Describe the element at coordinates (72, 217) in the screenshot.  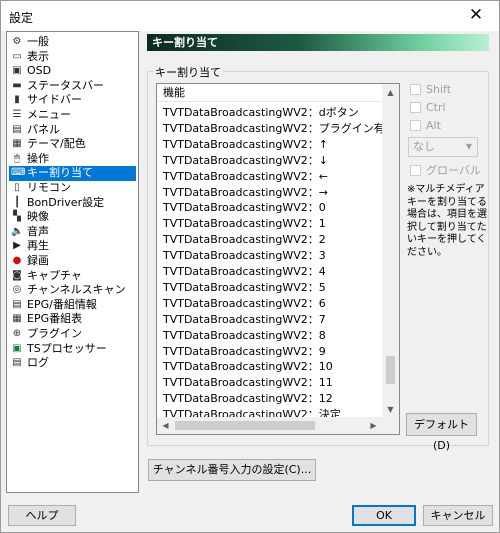
I see `sidebar-item: ▚ 映像` at that location.